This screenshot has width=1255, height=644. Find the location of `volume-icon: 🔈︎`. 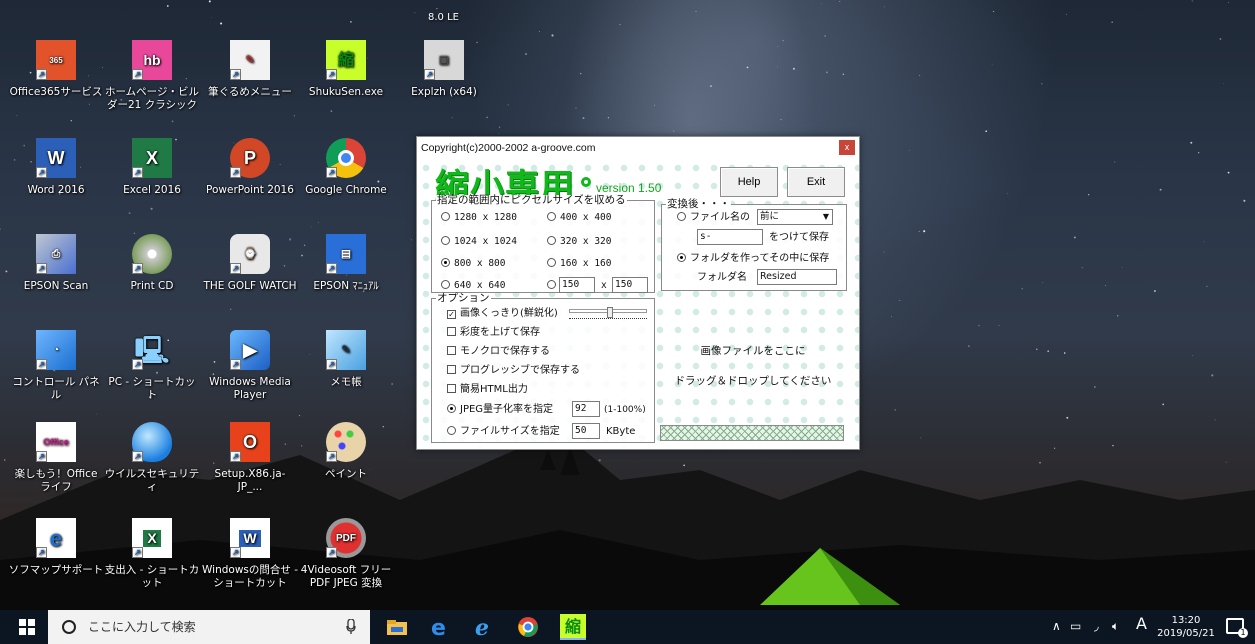

volume-icon: 🔈︎ is located at coordinates (1115, 626).